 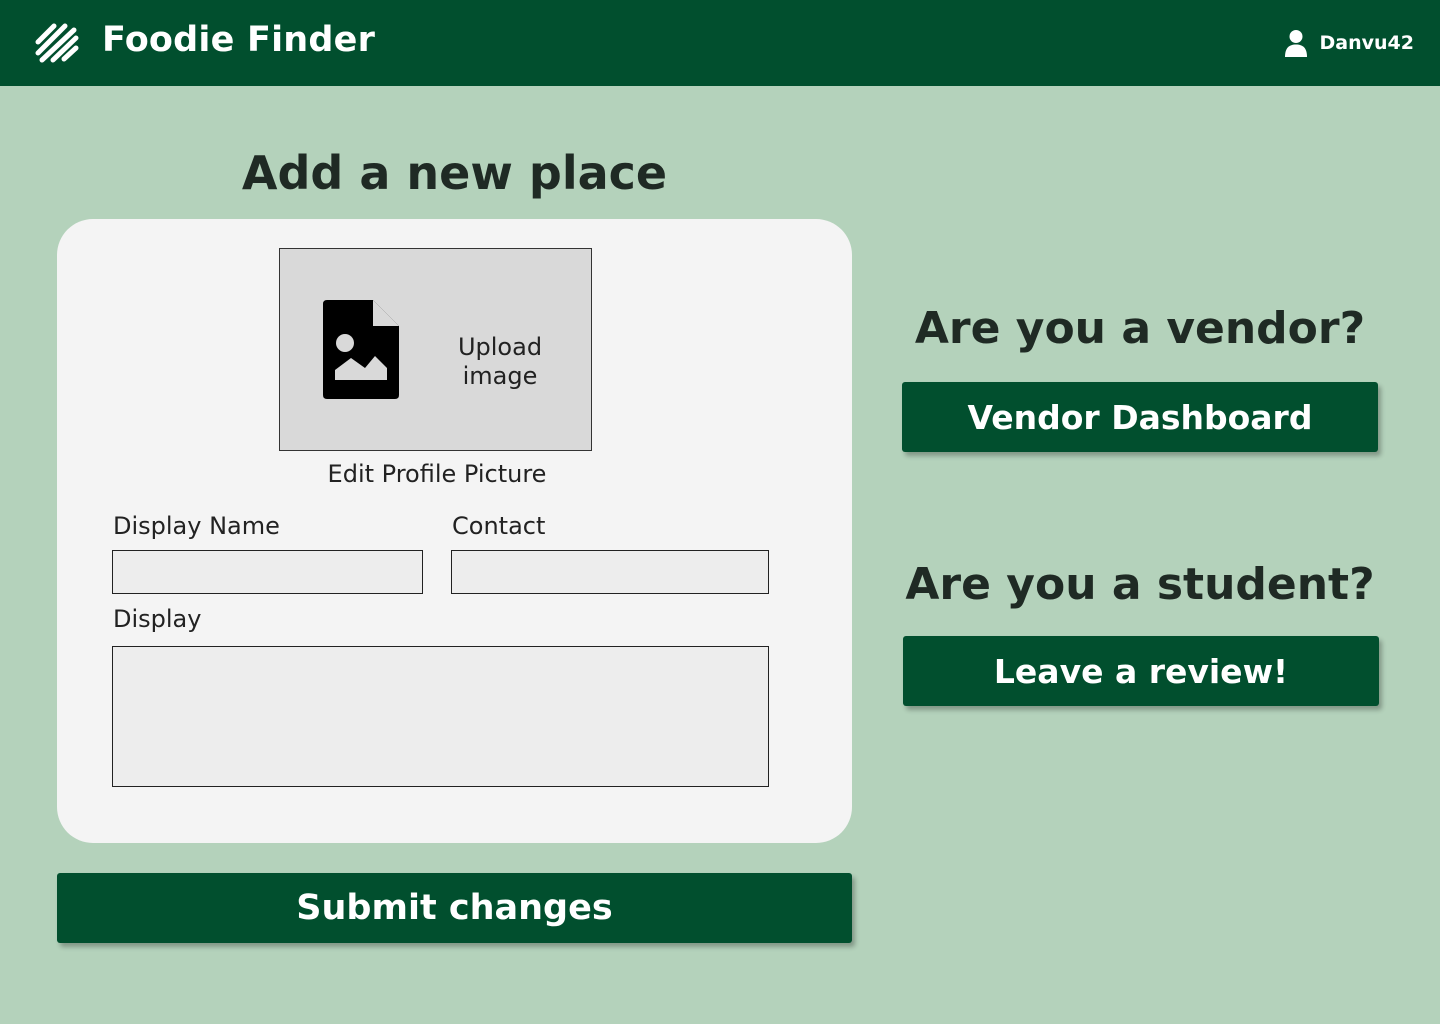 What do you see at coordinates (361, 349) in the screenshot?
I see `image-file-icon` at bounding box center [361, 349].